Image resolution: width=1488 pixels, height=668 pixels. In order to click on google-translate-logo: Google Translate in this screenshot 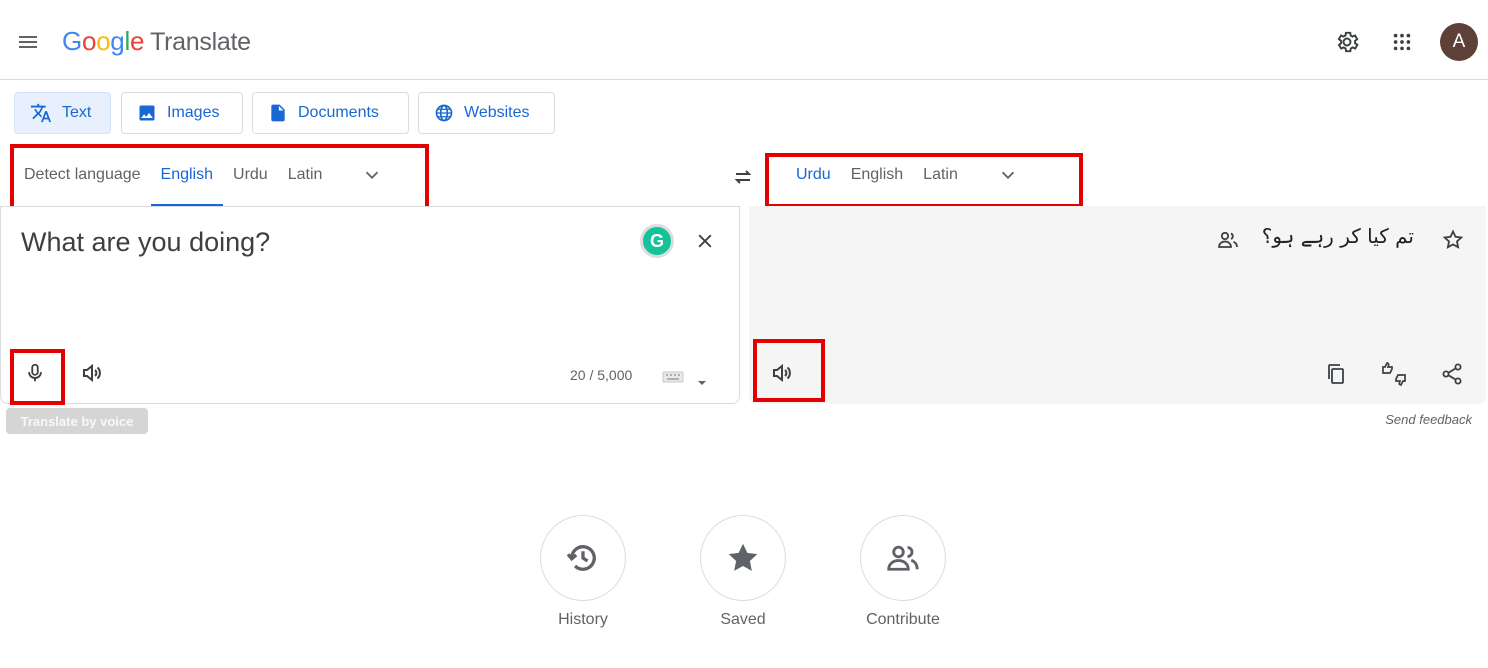, I will do `click(156, 41)`.